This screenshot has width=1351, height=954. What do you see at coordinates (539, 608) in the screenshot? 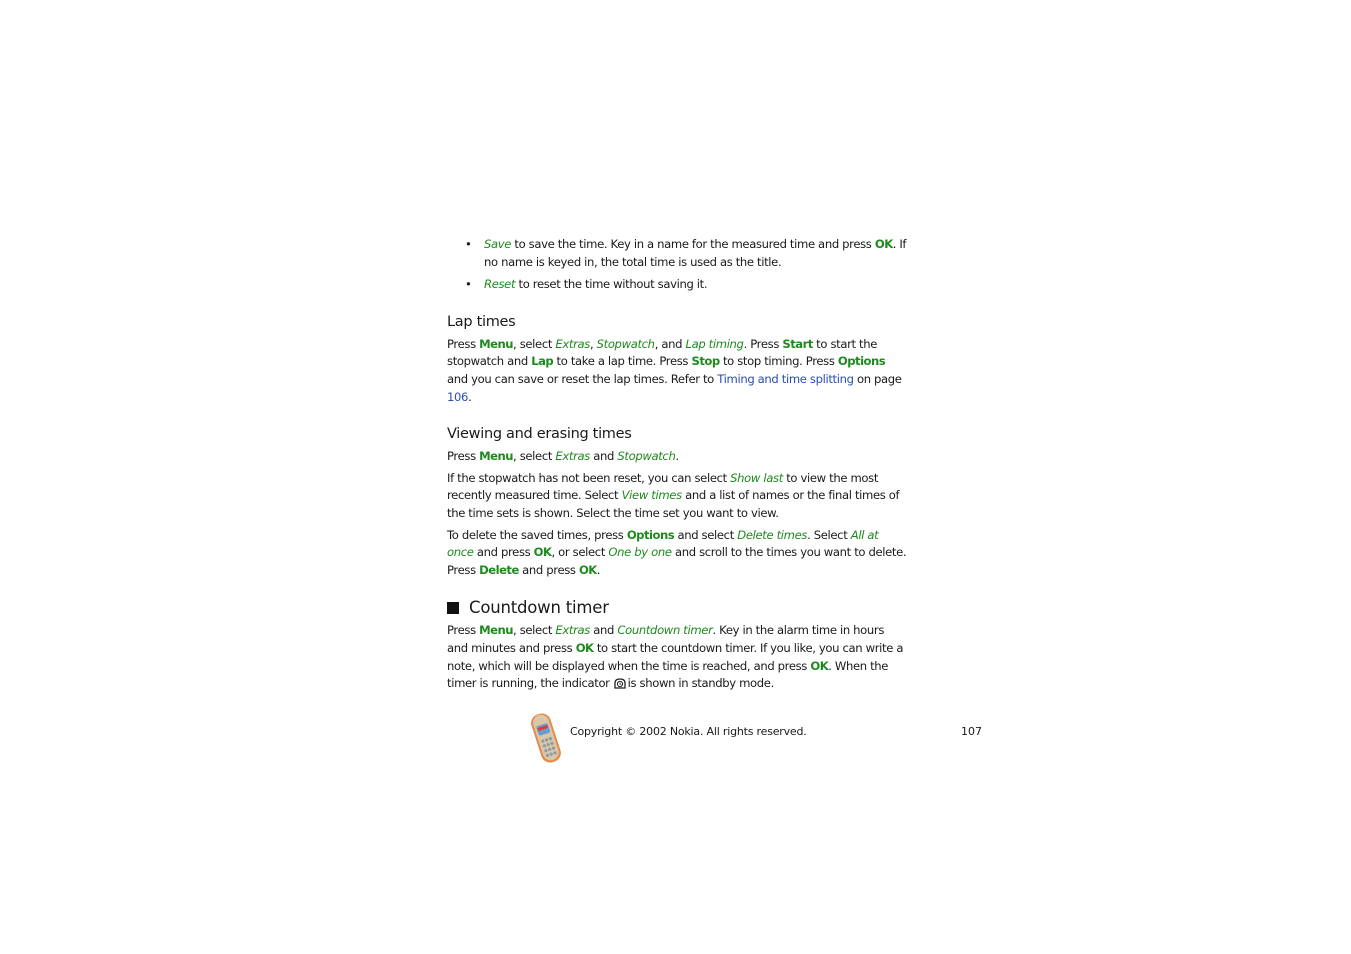
I see `heading-text: Countdown timer` at bounding box center [539, 608].